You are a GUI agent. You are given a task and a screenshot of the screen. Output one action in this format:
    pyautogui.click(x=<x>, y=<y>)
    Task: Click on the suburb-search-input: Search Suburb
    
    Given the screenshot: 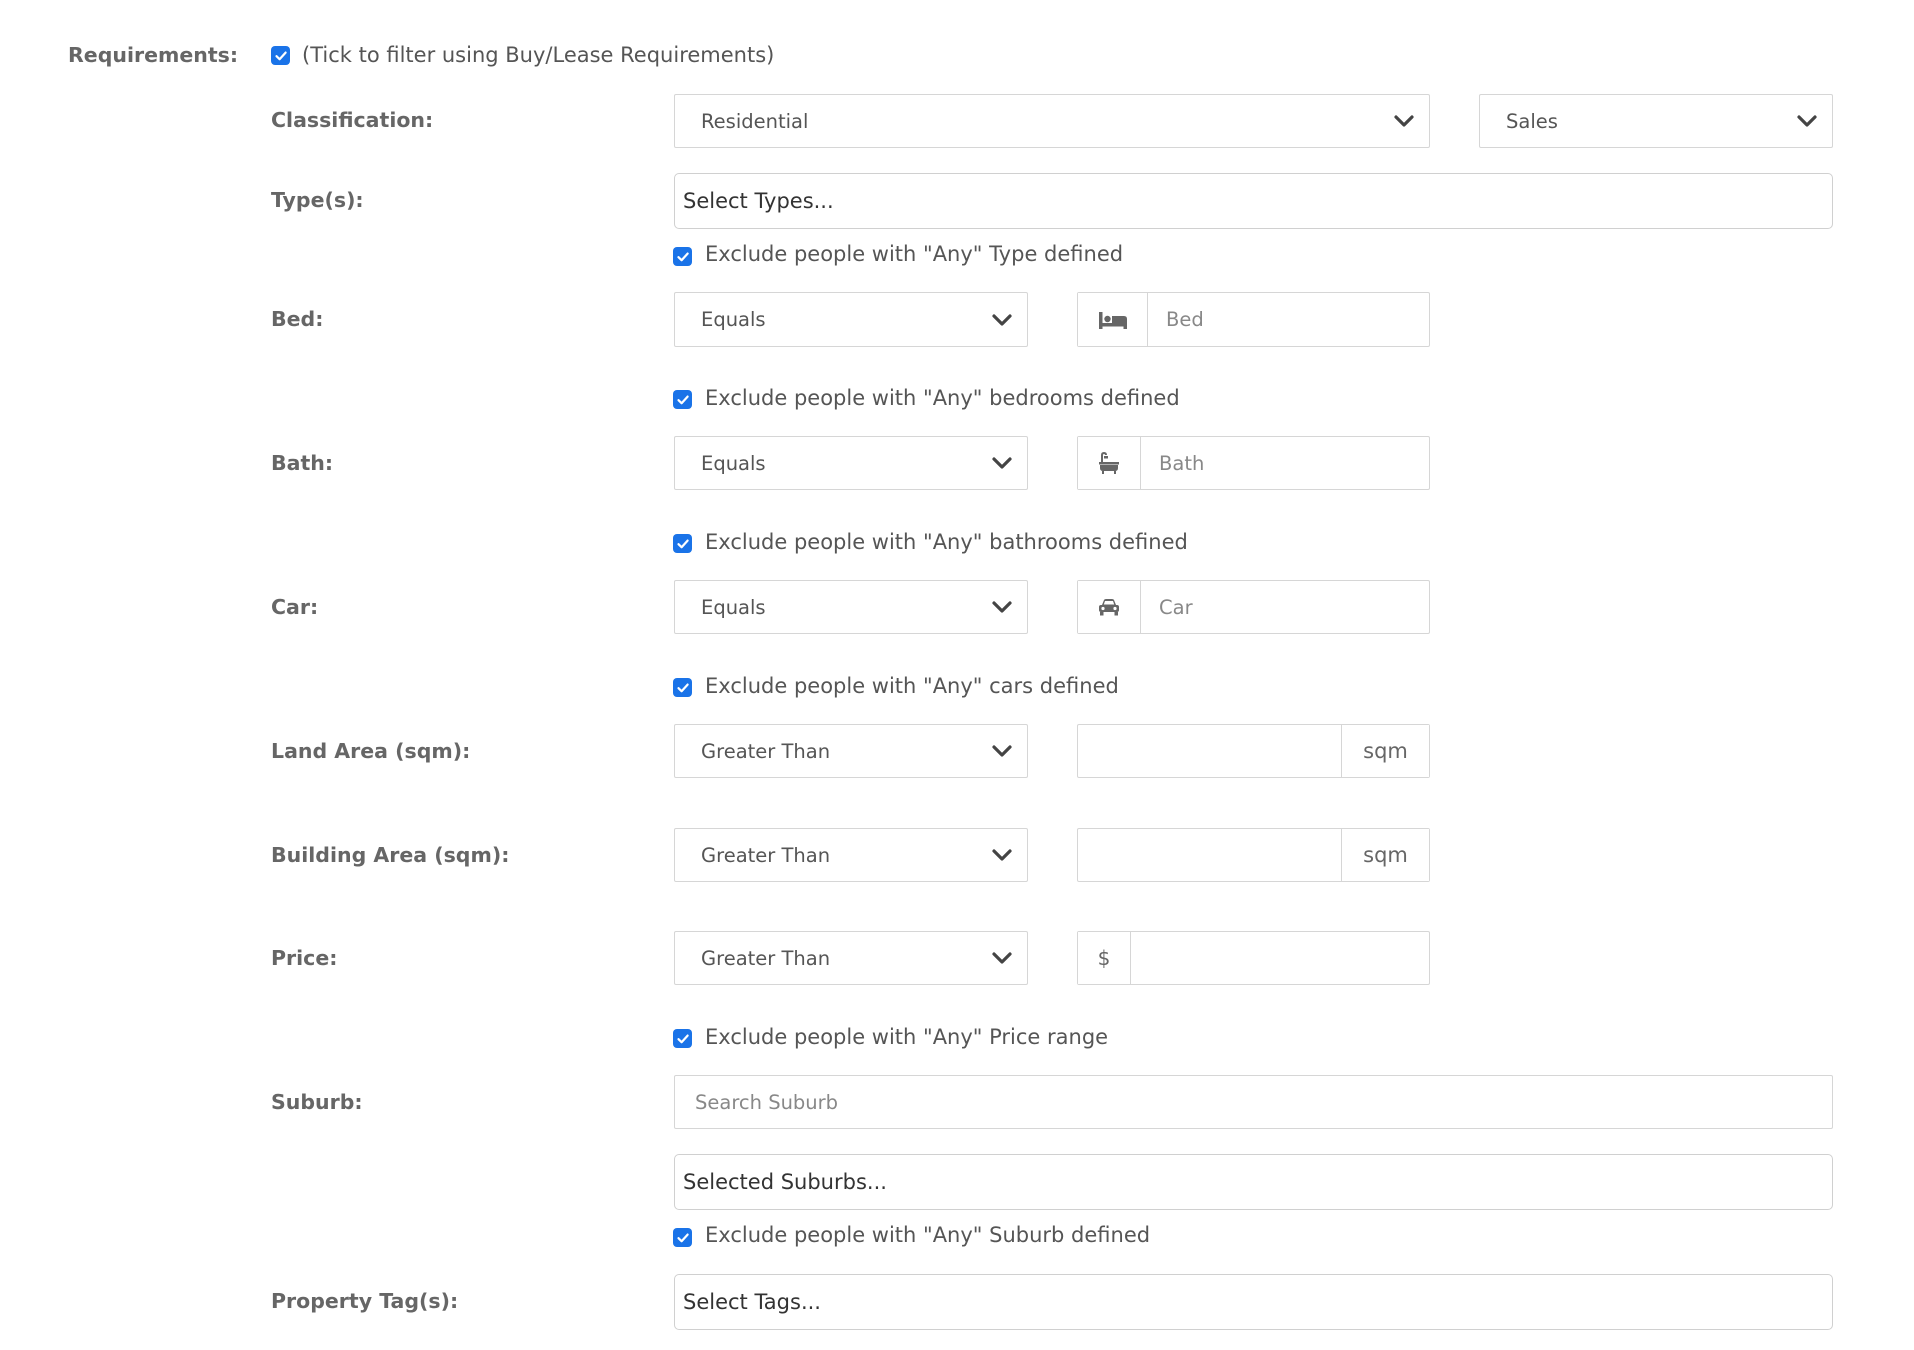 What is the action you would take?
    pyautogui.click(x=1253, y=1102)
    